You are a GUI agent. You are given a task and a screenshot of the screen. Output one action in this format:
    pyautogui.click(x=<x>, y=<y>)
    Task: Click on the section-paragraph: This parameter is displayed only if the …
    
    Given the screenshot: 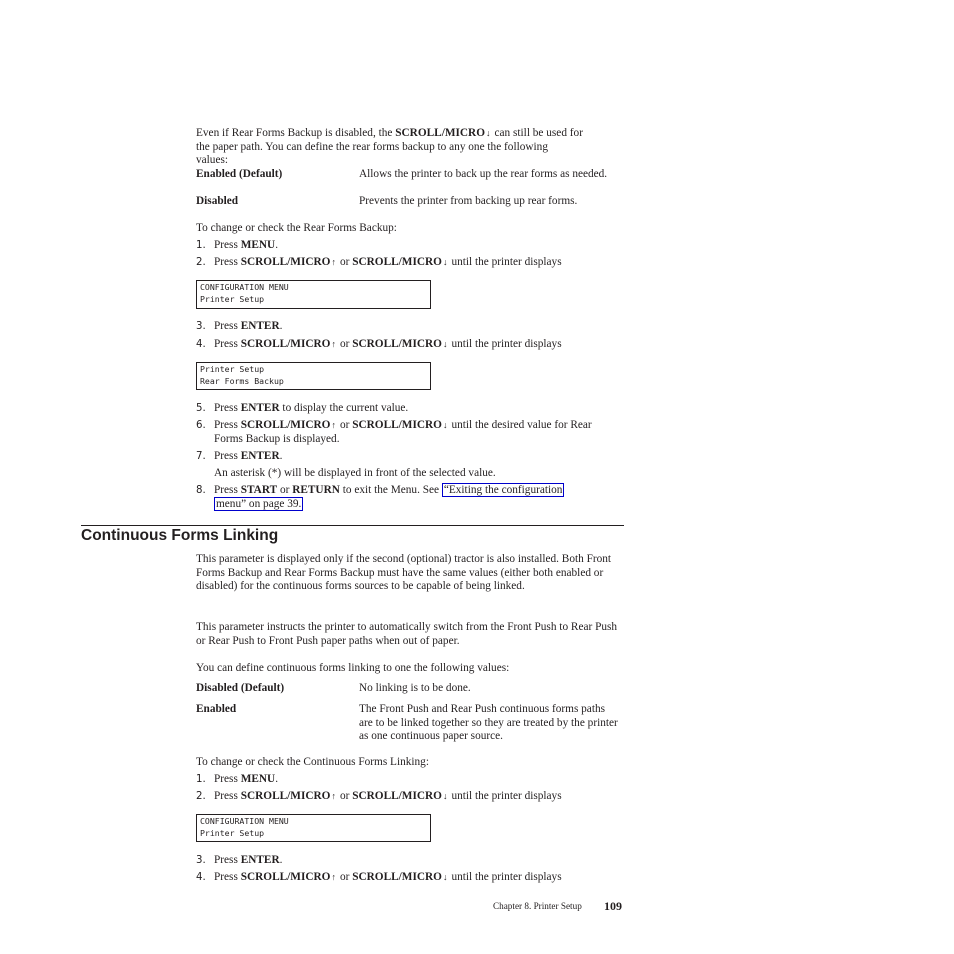 What is the action you would take?
    pyautogui.click(x=404, y=573)
    